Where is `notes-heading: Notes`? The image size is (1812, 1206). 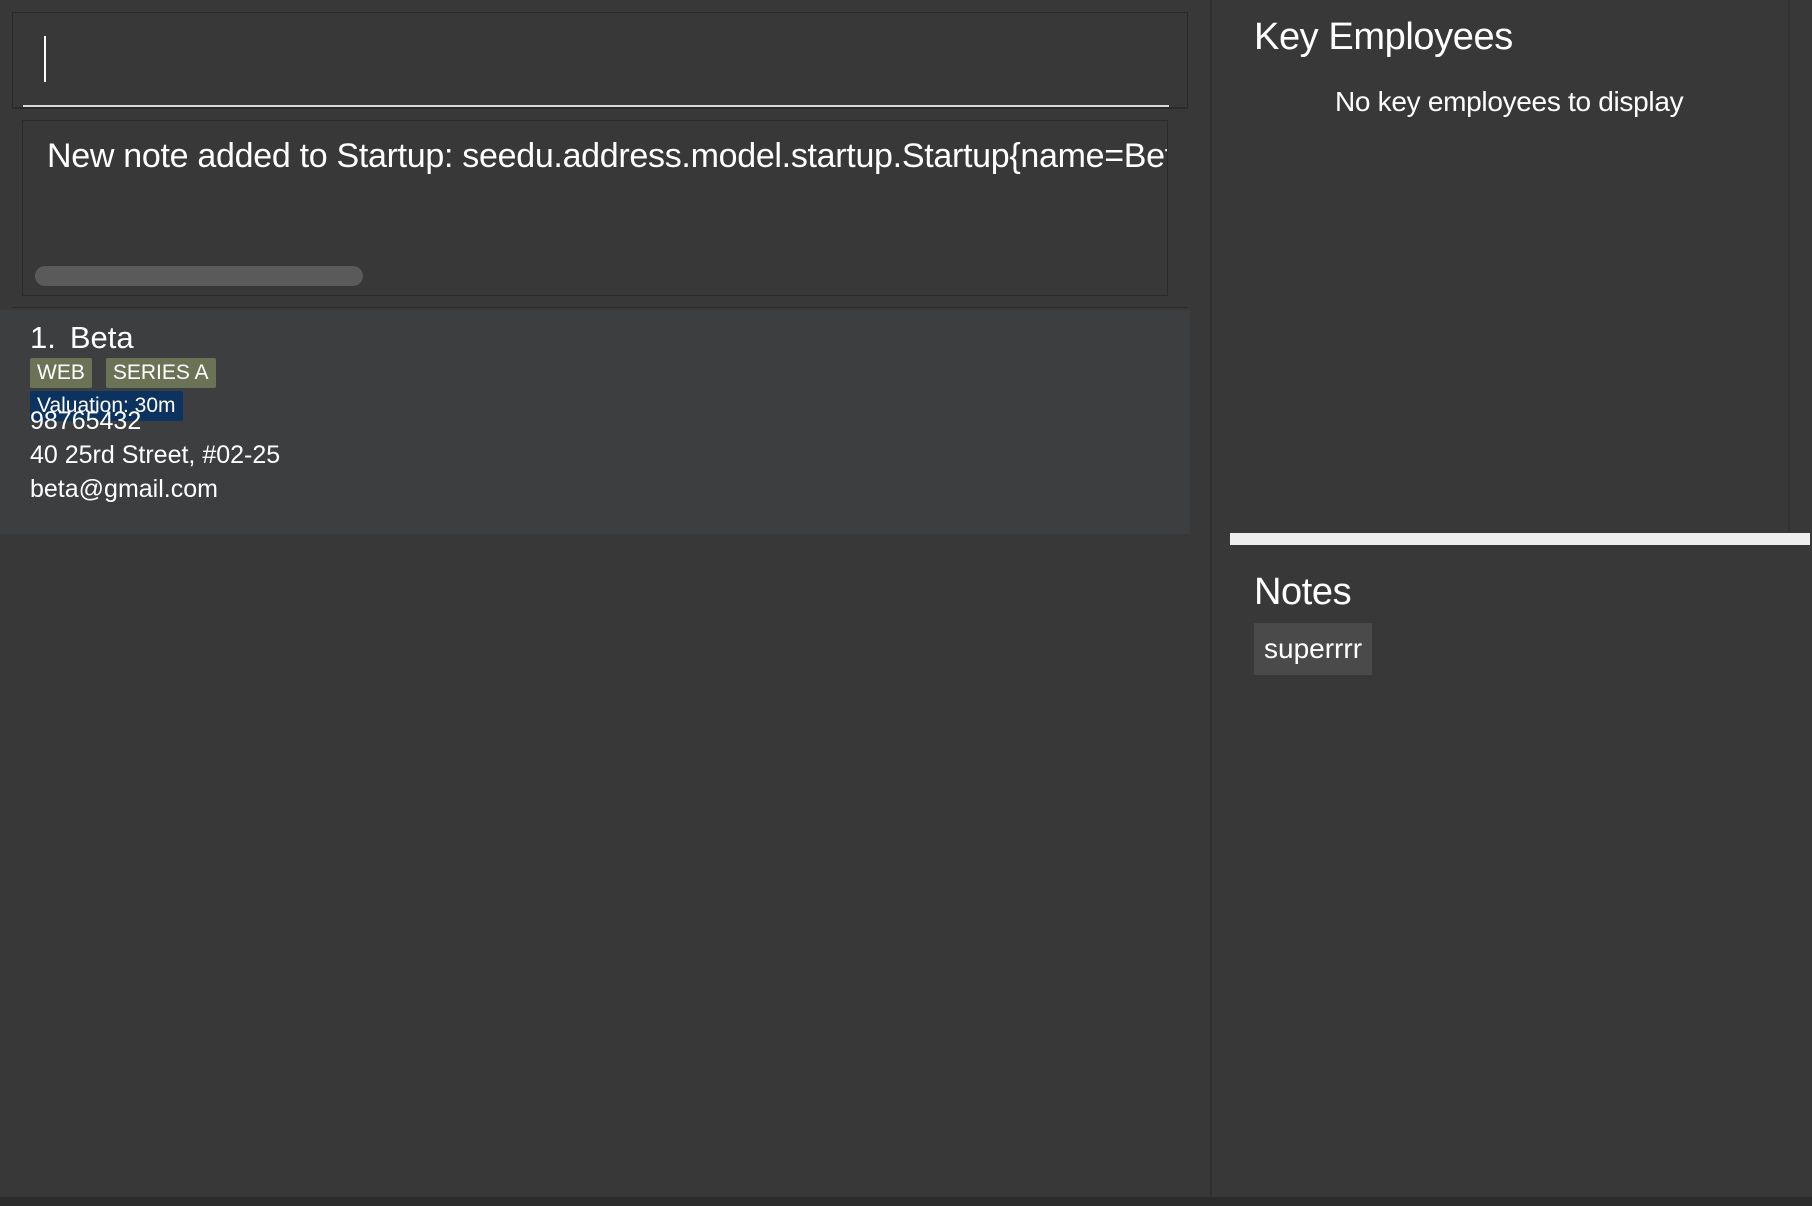 notes-heading: Notes is located at coordinates (1303, 592).